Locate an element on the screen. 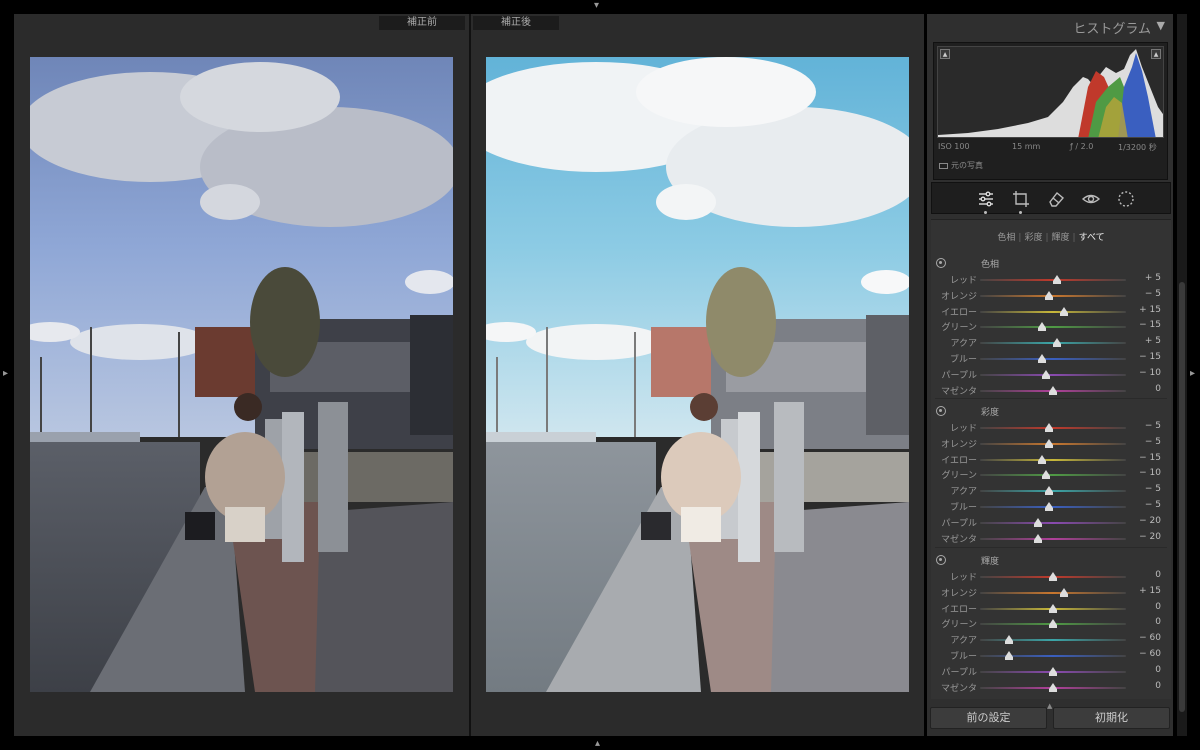  hue-slider-orange: オレンジ − 5 is located at coordinates (1051, 295).